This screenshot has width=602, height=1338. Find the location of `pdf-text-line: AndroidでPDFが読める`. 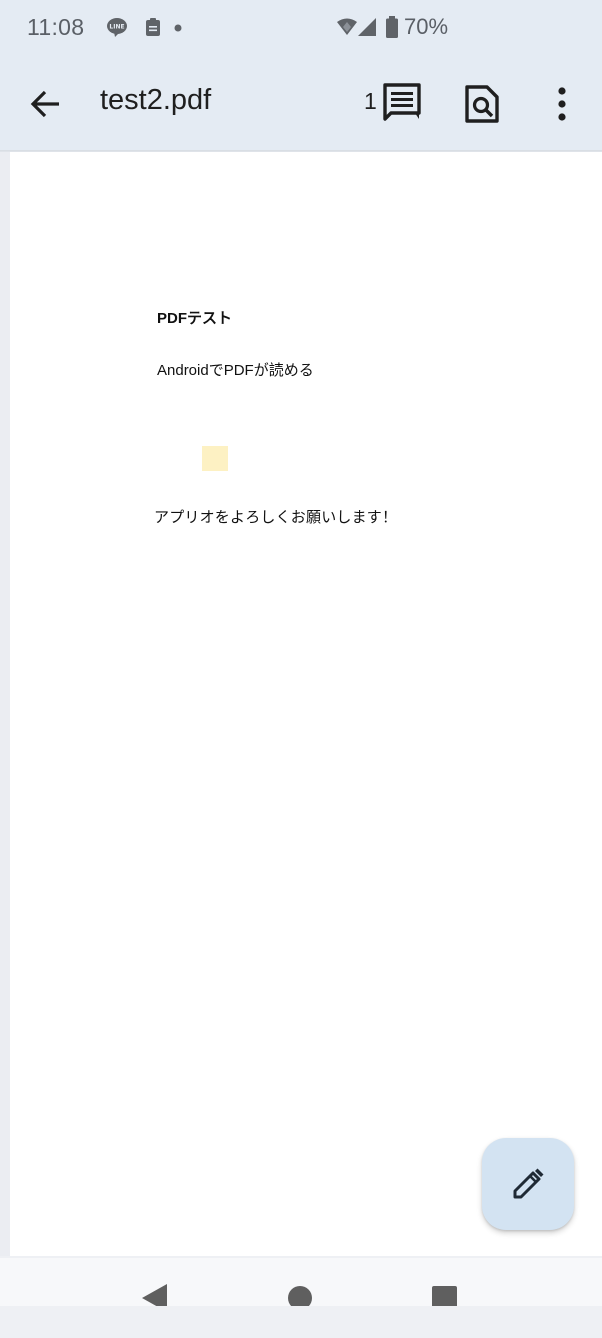

pdf-text-line: AndroidでPDFが読める is located at coordinates (235, 370).